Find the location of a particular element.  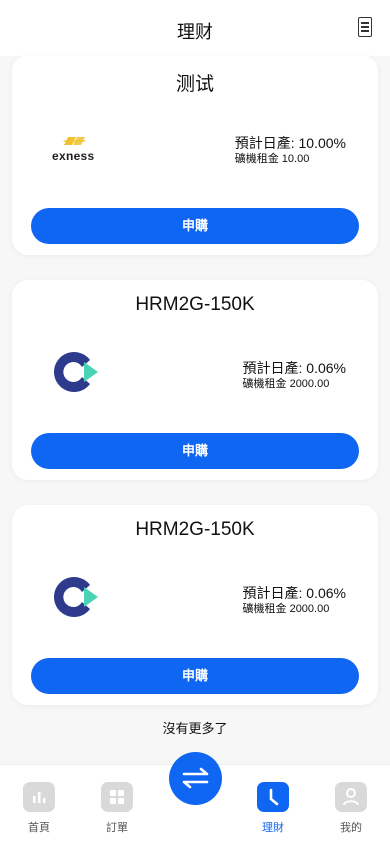

daily-yield: 預計日產: 10.00% is located at coordinates (290, 143).